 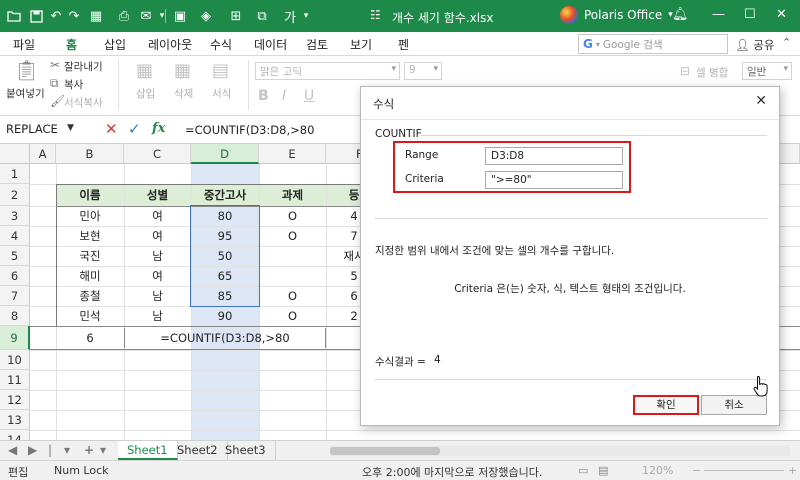 What do you see at coordinates (206, 16) in the screenshot?
I see `fill-color-icon: ◈` at bounding box center [206, 16].